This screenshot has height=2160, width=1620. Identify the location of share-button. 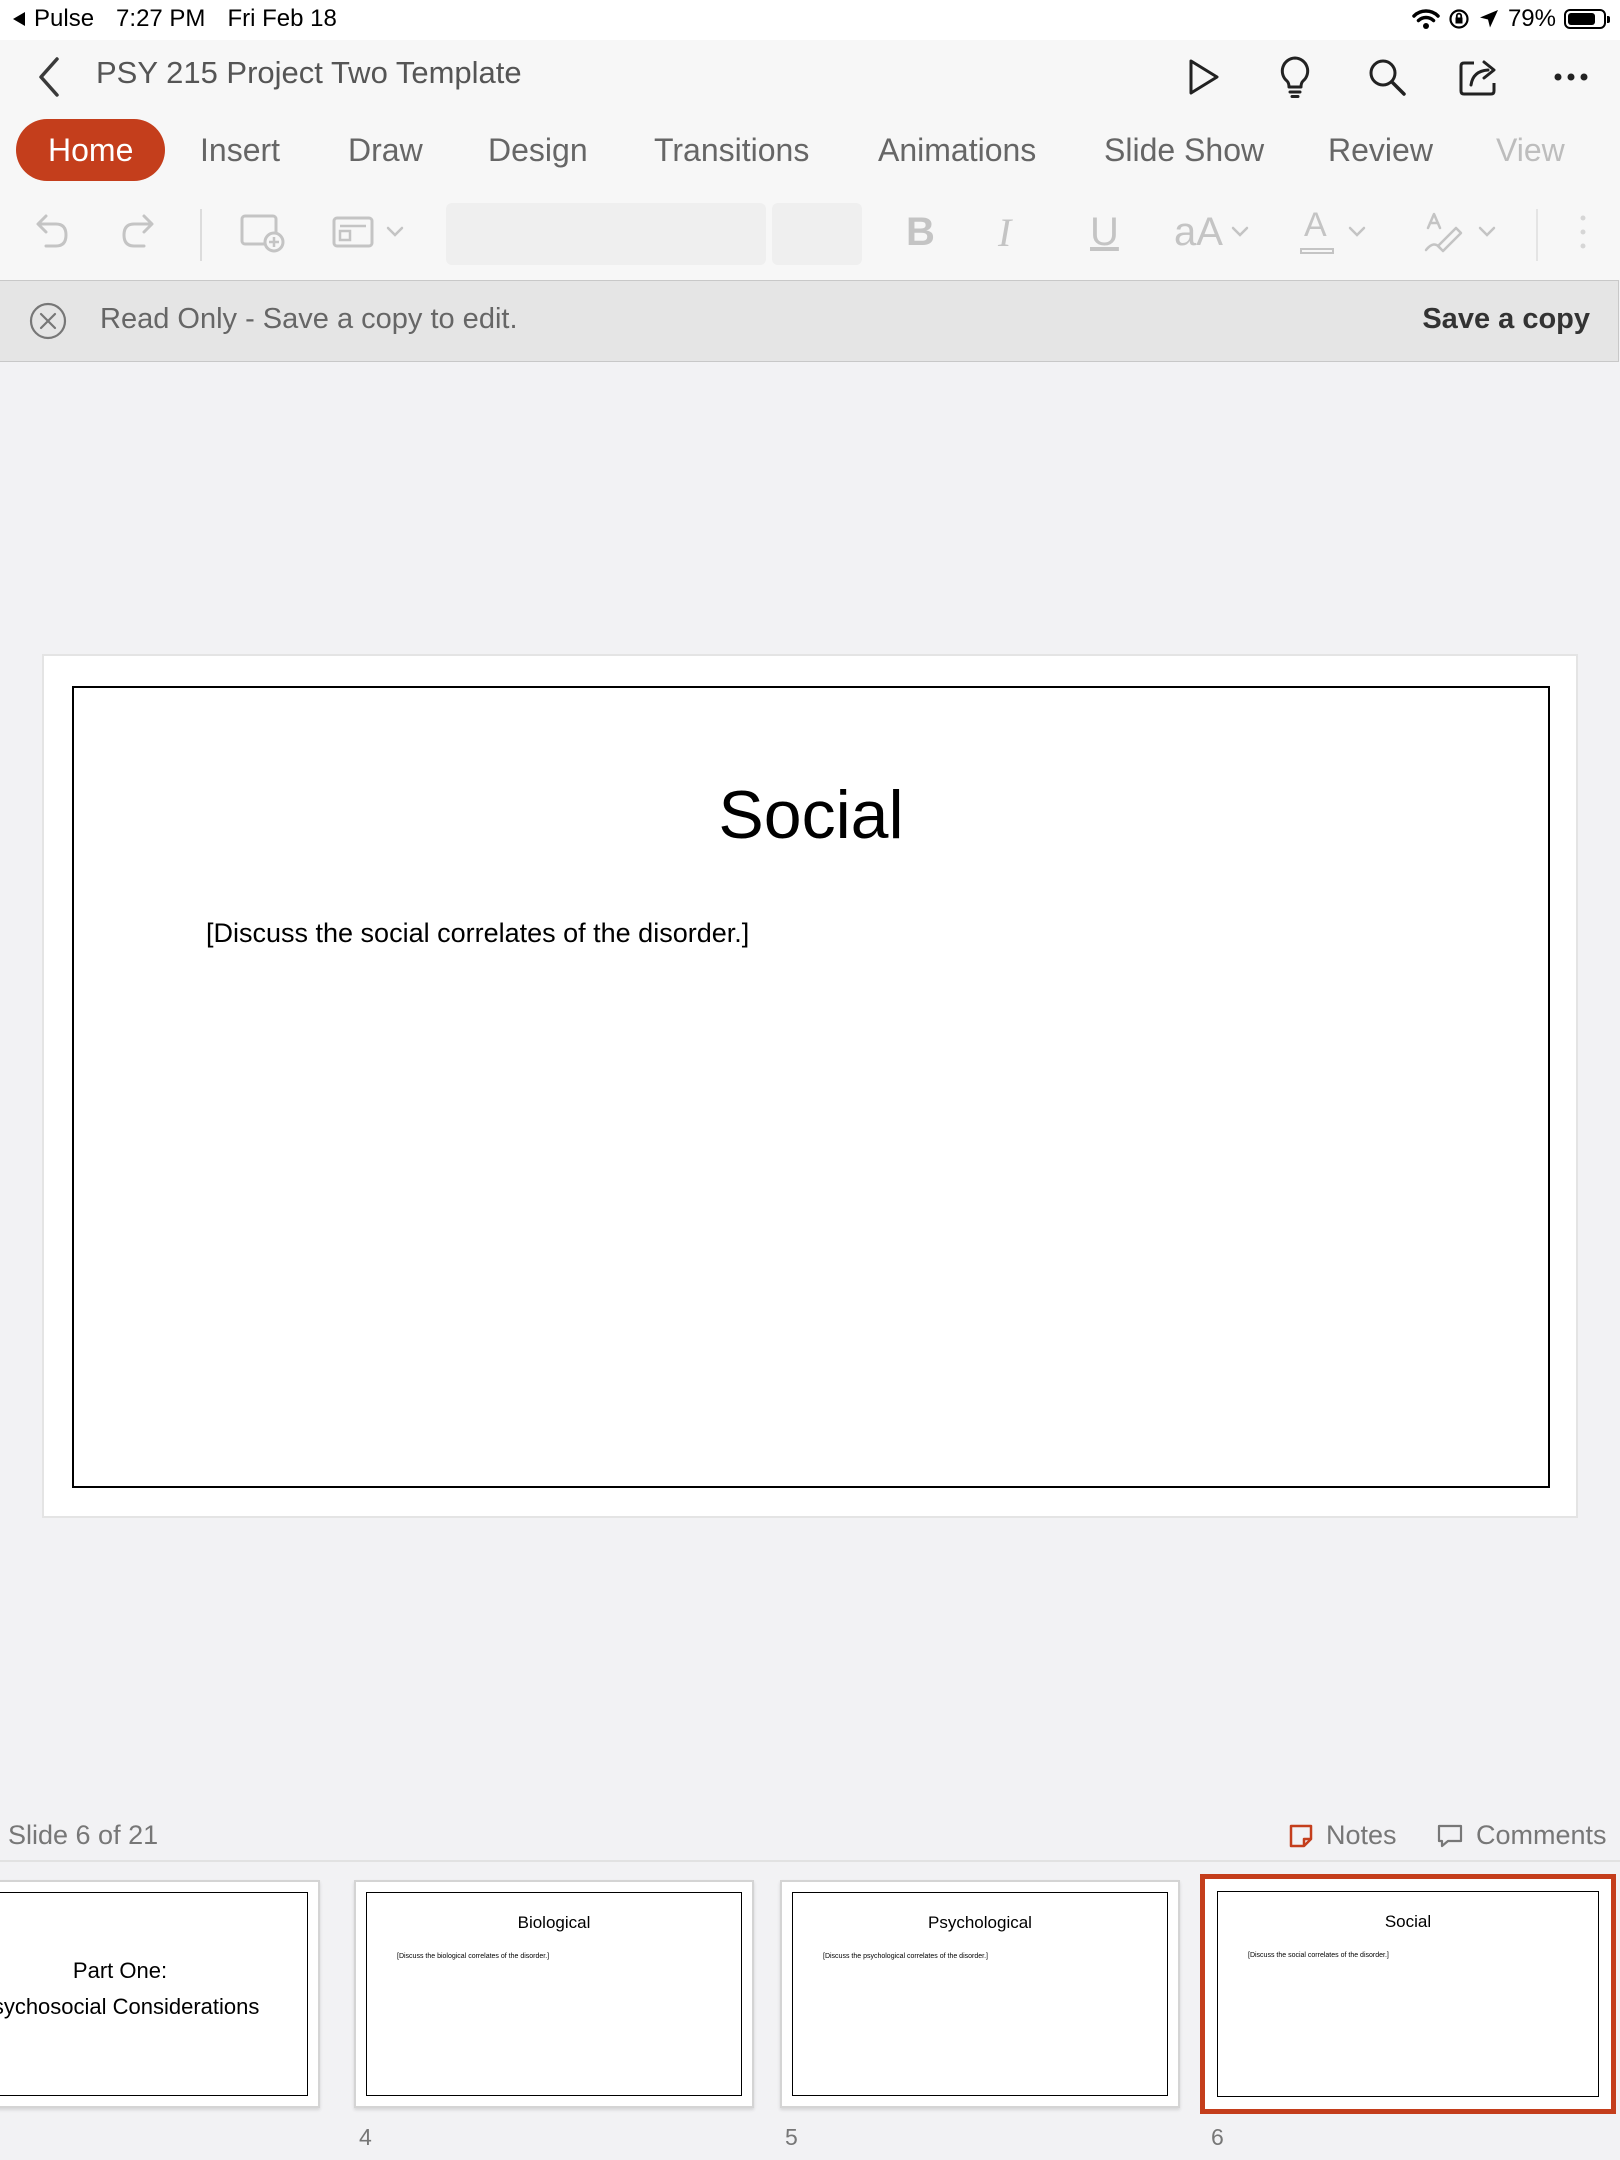
(1479, 77).